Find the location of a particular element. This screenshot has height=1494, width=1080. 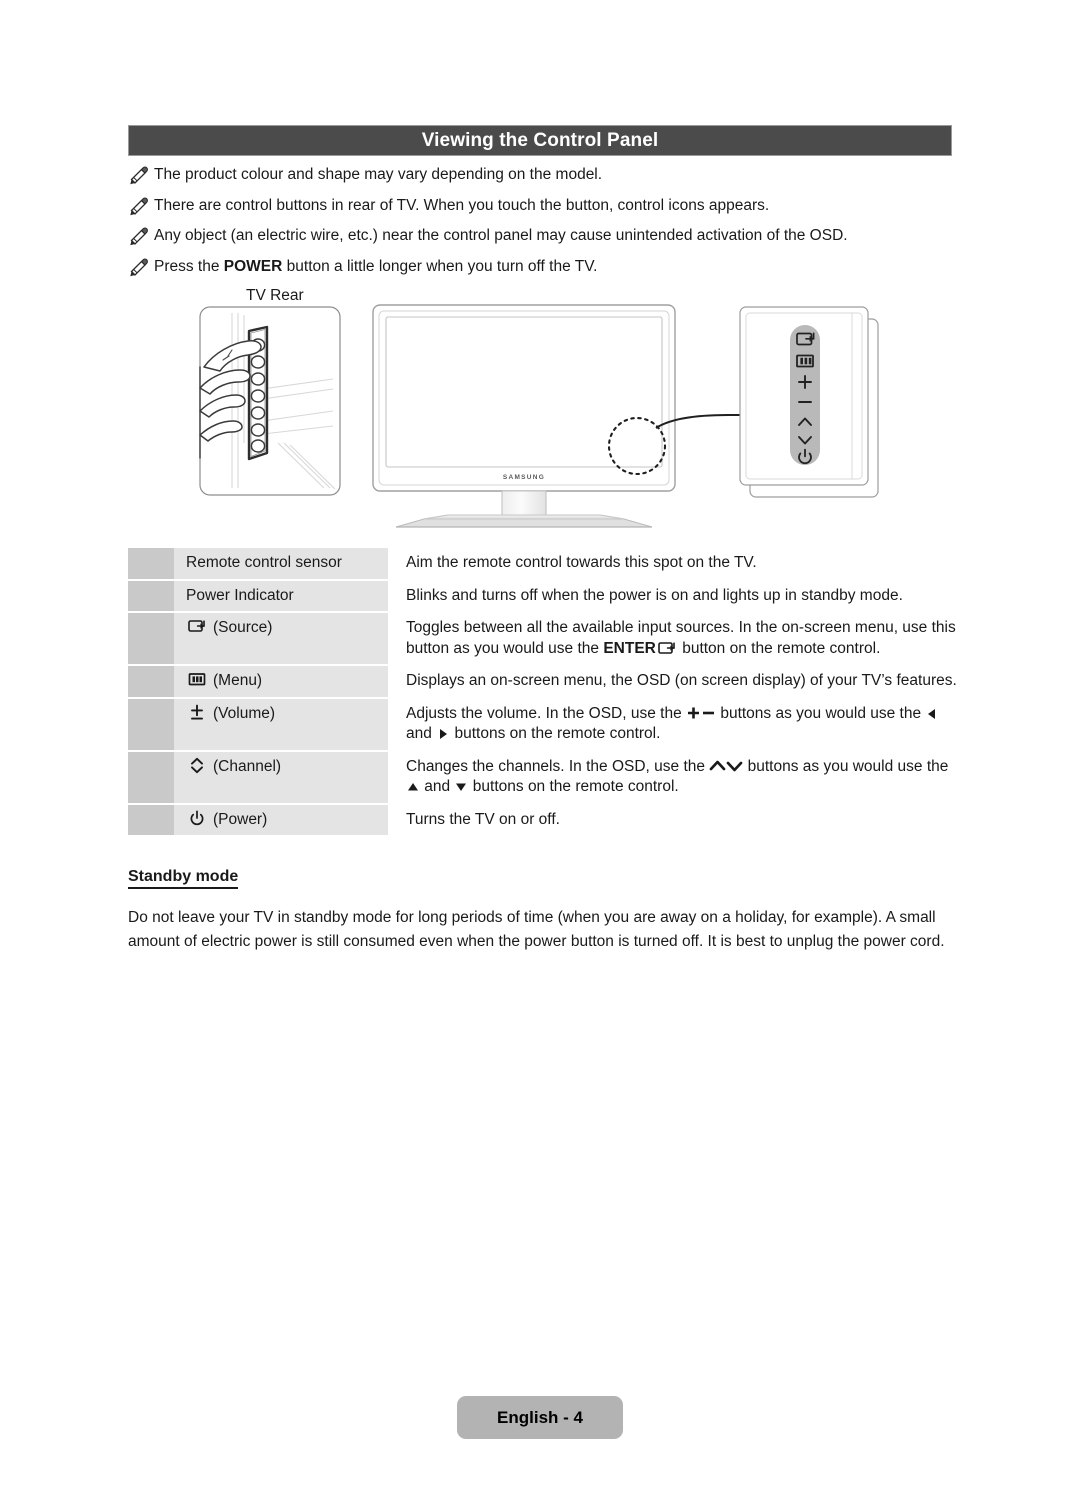

menu-icon is located at coordinates (197, 679).